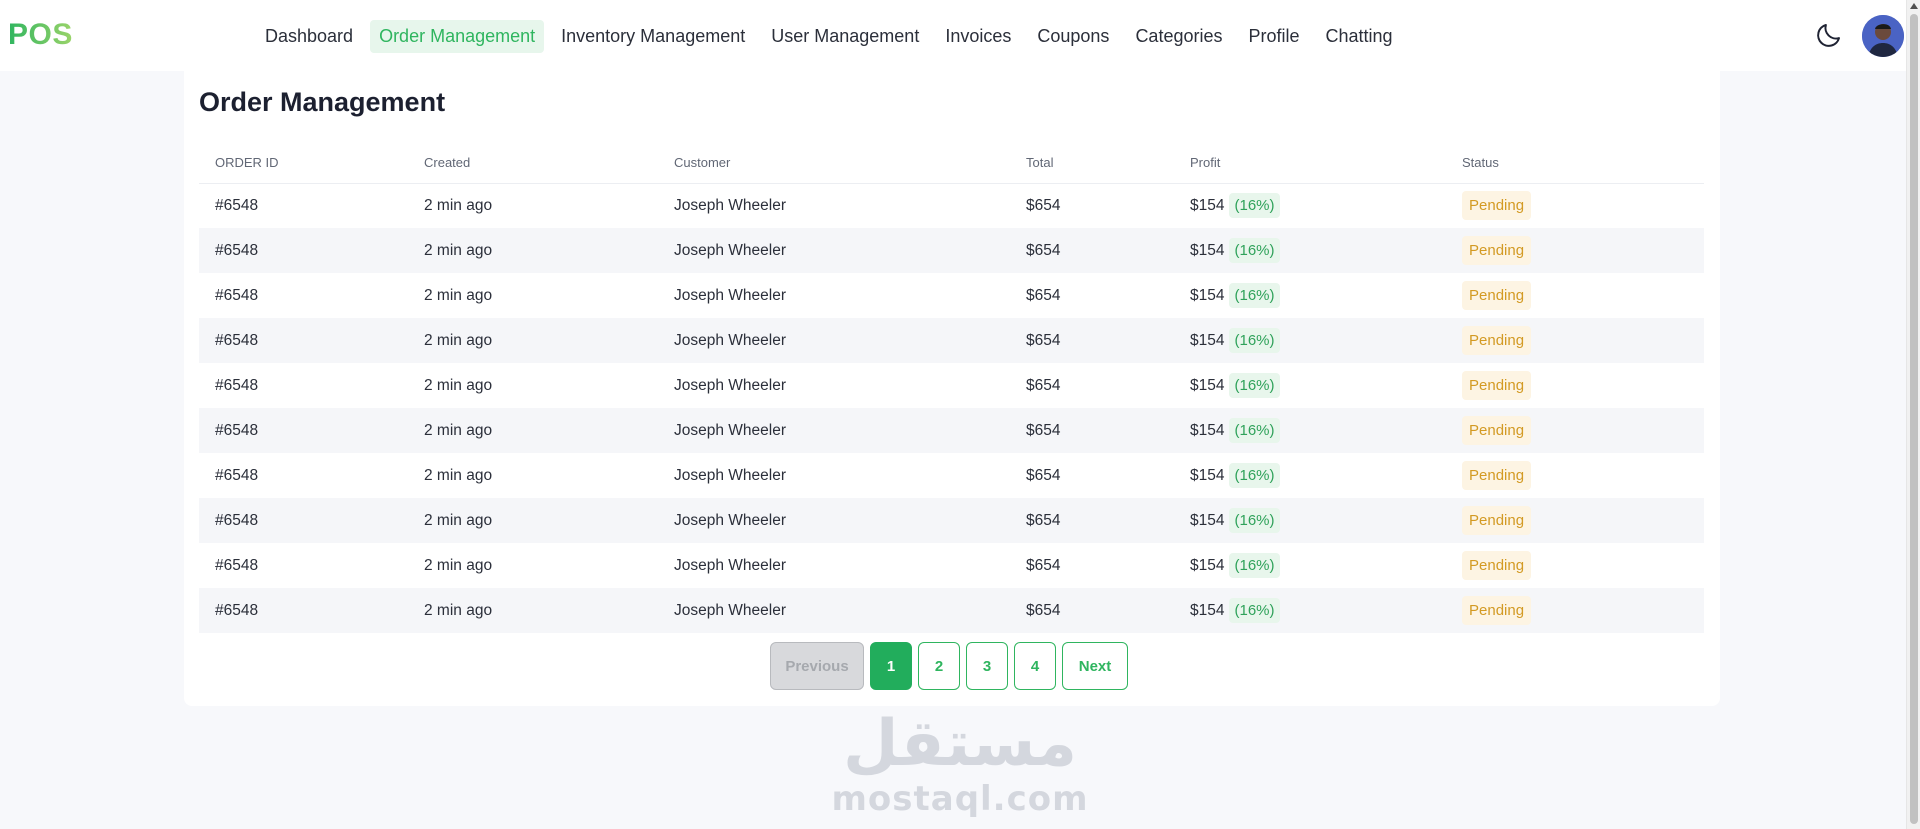  What do you see at coordinates (1359, 36) in the screenshot?
I see `nav-item-chatting: Chatting` at bounding box center [1359, 36].